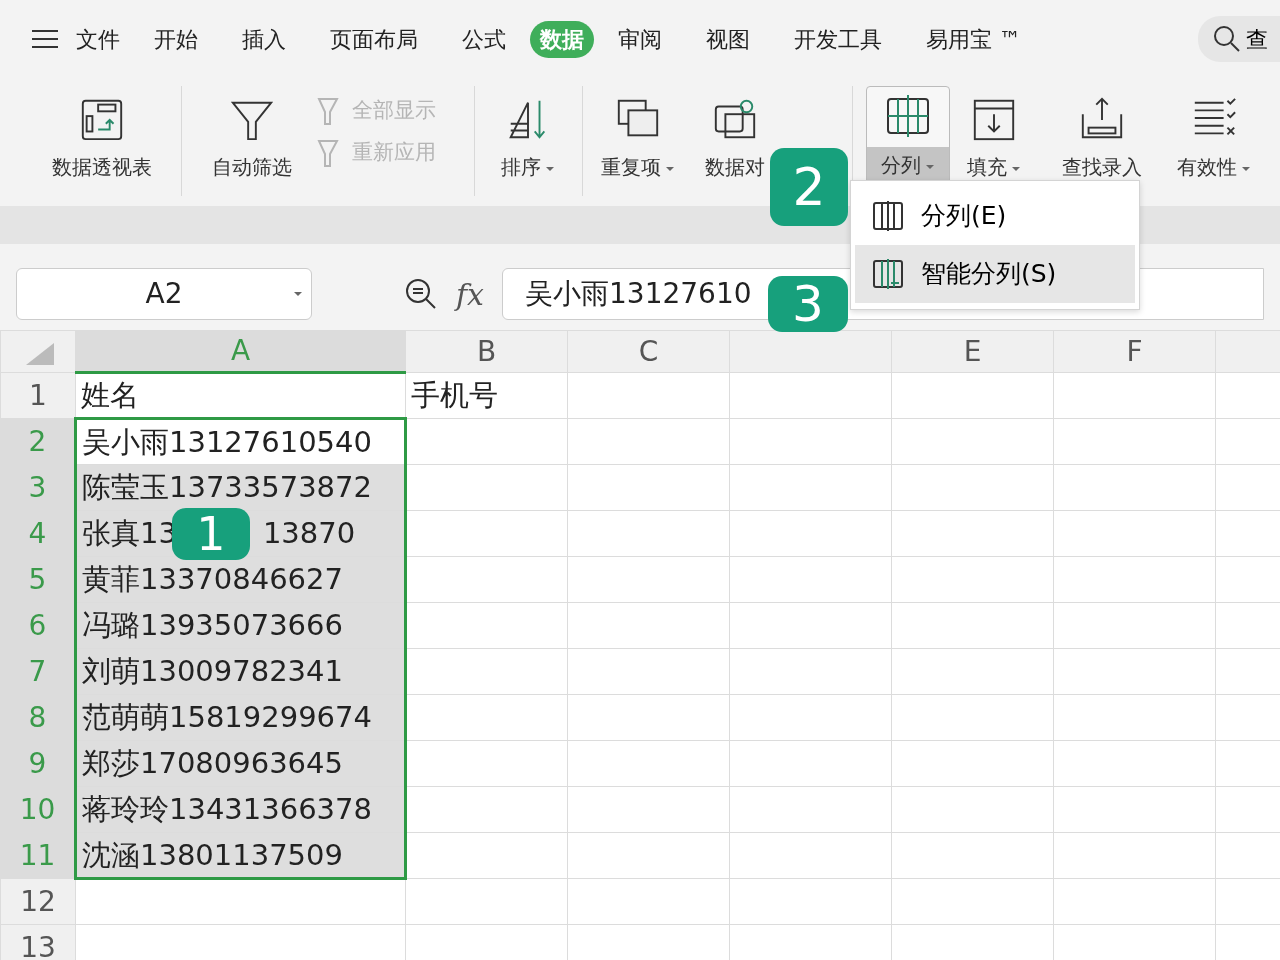 The width and height of the screenshot is (1280, 960). Describe the element at coordinates (808, 304) in the screenshot. I see `step-callout: 3` at that location.